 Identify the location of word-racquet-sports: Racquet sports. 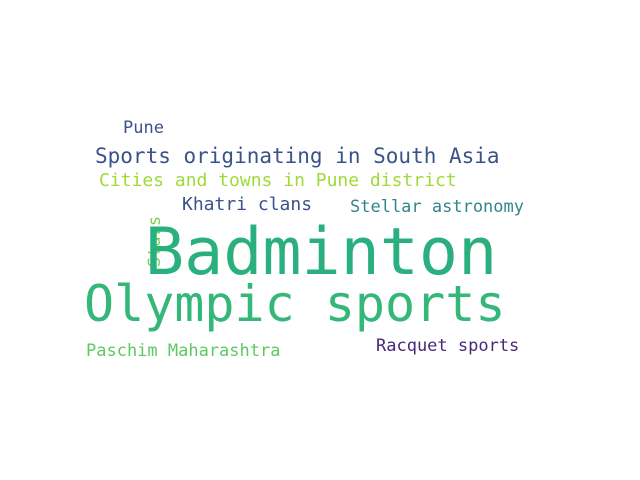
(448, 346).